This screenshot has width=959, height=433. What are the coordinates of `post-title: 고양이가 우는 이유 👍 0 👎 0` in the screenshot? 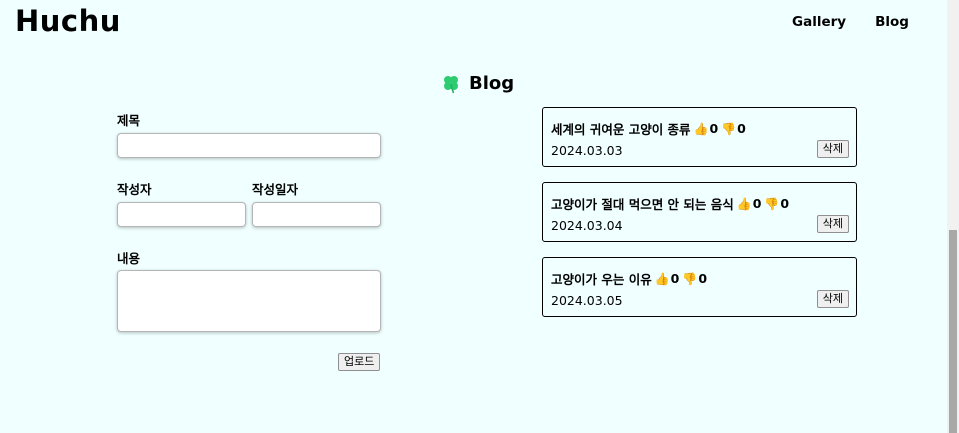 It's located at (629, 278).